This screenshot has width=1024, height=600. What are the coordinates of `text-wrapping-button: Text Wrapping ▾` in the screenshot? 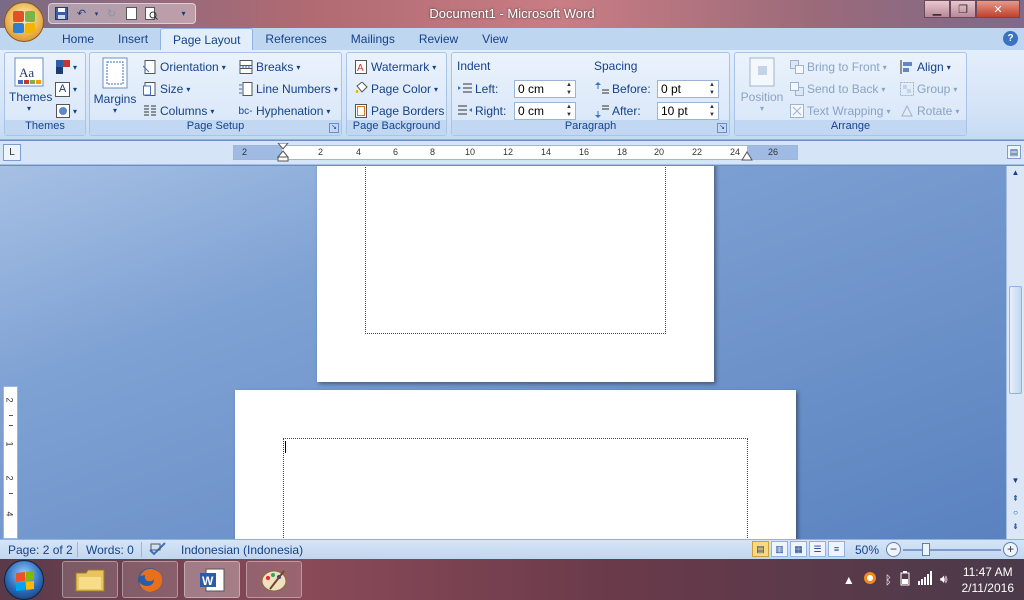 It's located at (840, 111).